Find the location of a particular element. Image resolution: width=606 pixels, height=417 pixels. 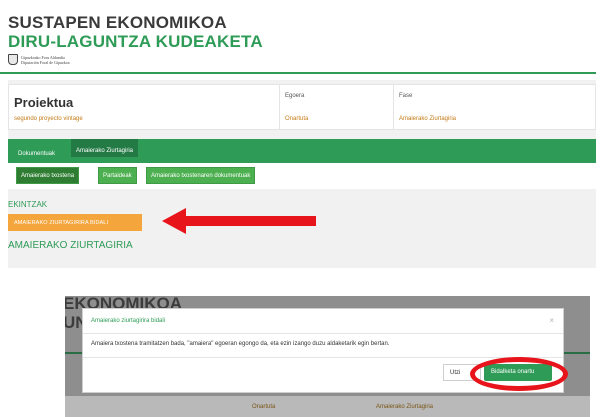

dialog-title: Amaierako ziurtagirira bidali is located at coordinates (128, 321).